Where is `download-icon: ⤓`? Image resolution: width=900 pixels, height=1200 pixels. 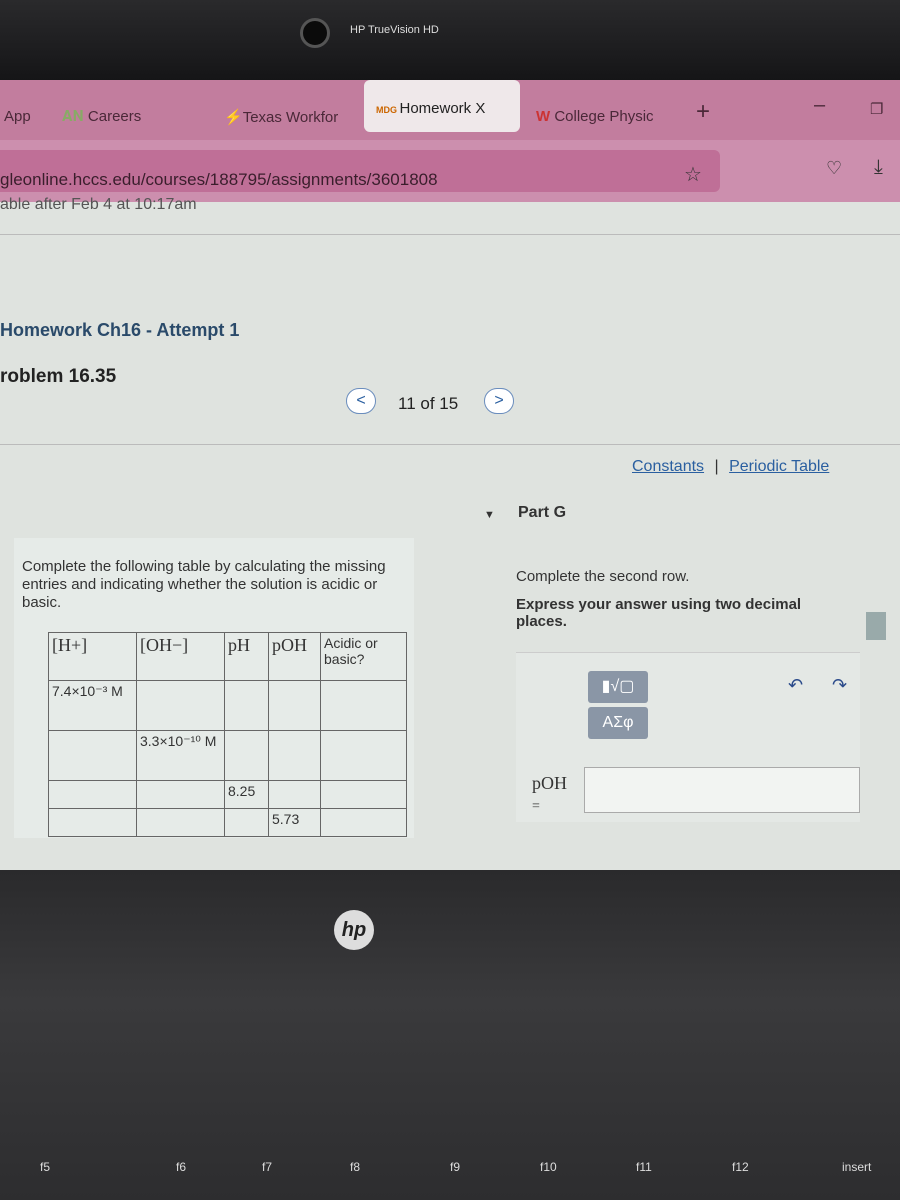
download-icon: ⤓ is located at coordinates (878, 167).